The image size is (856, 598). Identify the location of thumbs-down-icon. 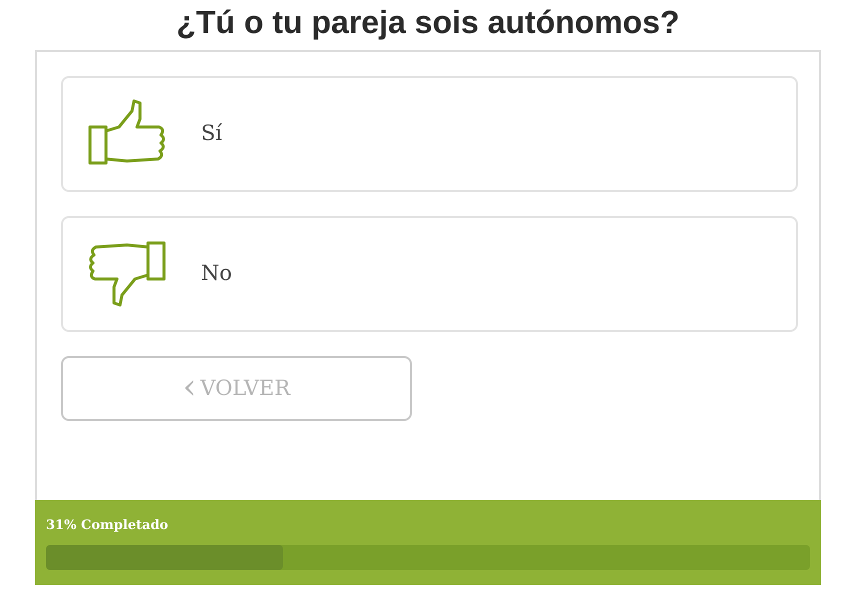
(127, 274).